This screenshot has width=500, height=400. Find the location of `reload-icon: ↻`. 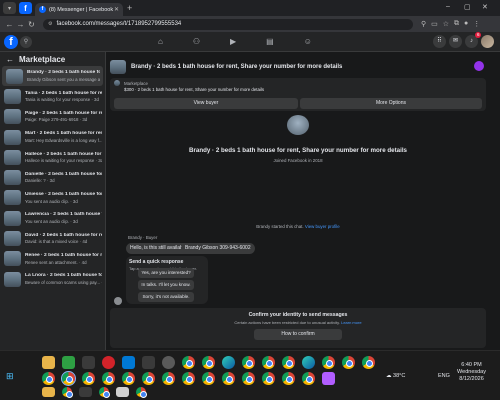

reload-icon: ↻ is located at coordinates (31, 24).